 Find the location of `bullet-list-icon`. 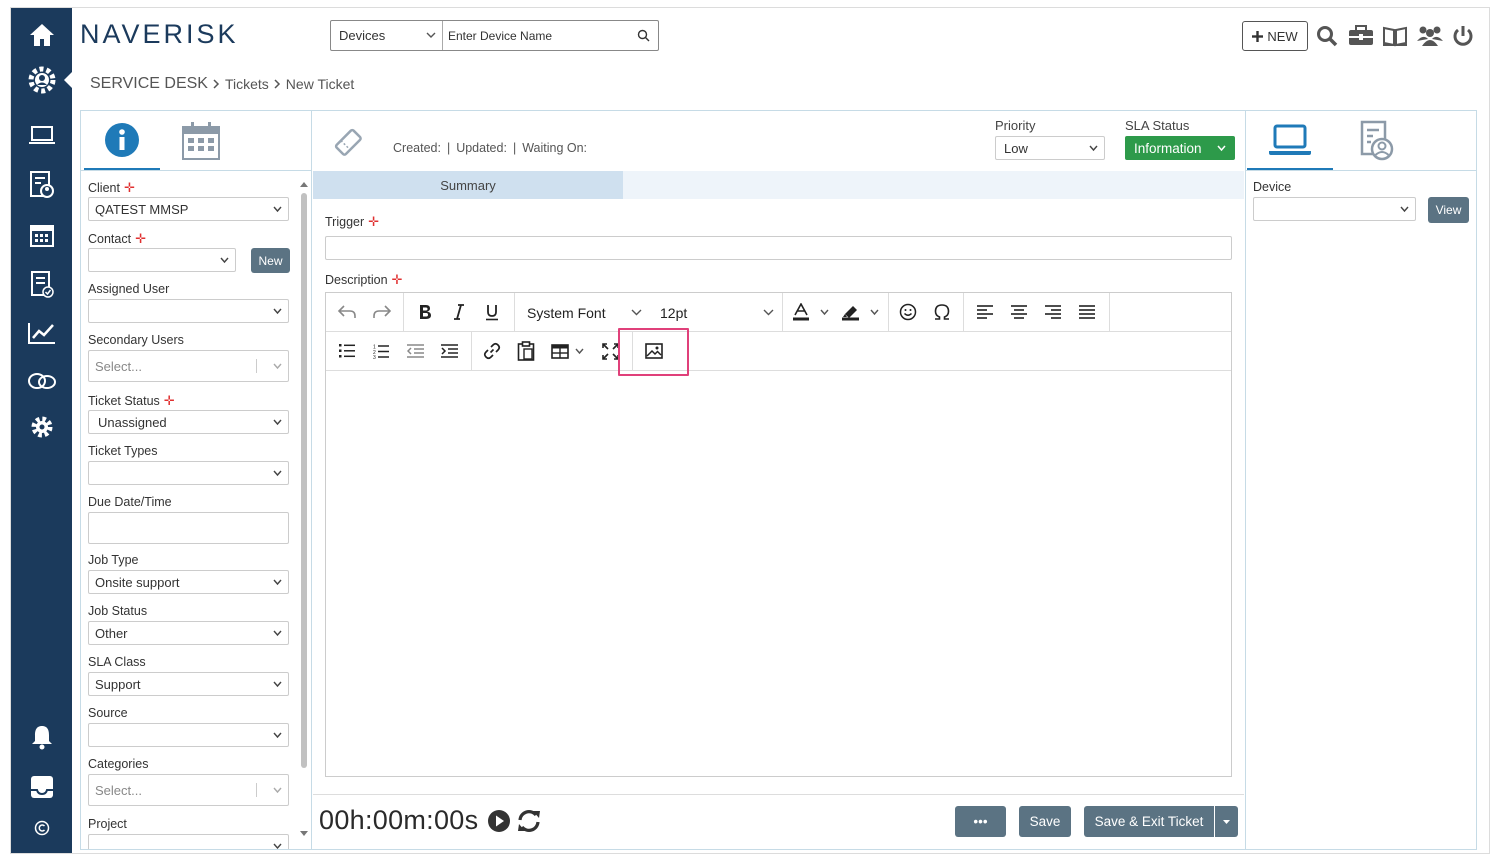

bullet-list-icon is located at coordinates (347, 351).